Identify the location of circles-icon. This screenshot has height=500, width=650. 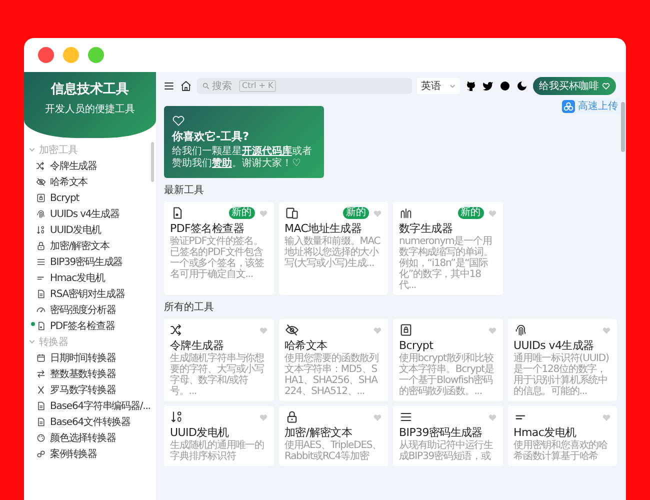
(568, 106).